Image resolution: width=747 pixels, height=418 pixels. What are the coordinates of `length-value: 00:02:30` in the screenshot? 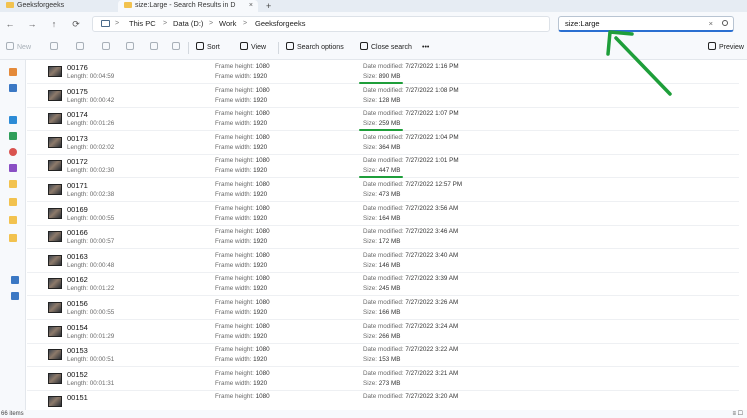 It's located at (102, 171).